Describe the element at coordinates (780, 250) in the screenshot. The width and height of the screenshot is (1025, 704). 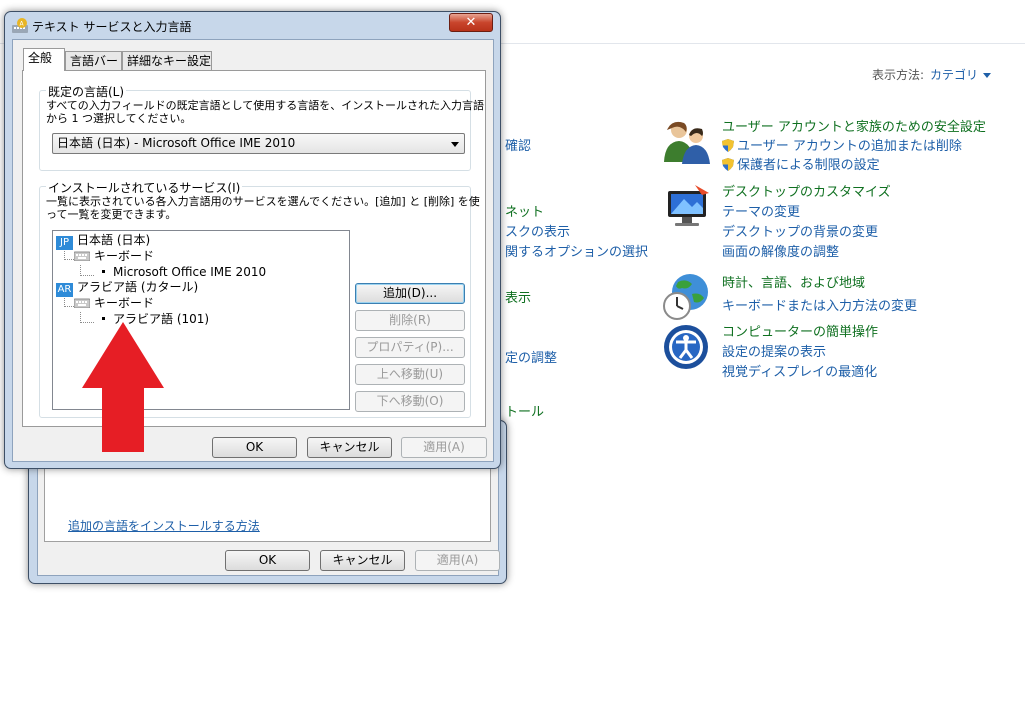
I see `adjust-screen-resolution-link: 画面の解像度の調整` at that location.